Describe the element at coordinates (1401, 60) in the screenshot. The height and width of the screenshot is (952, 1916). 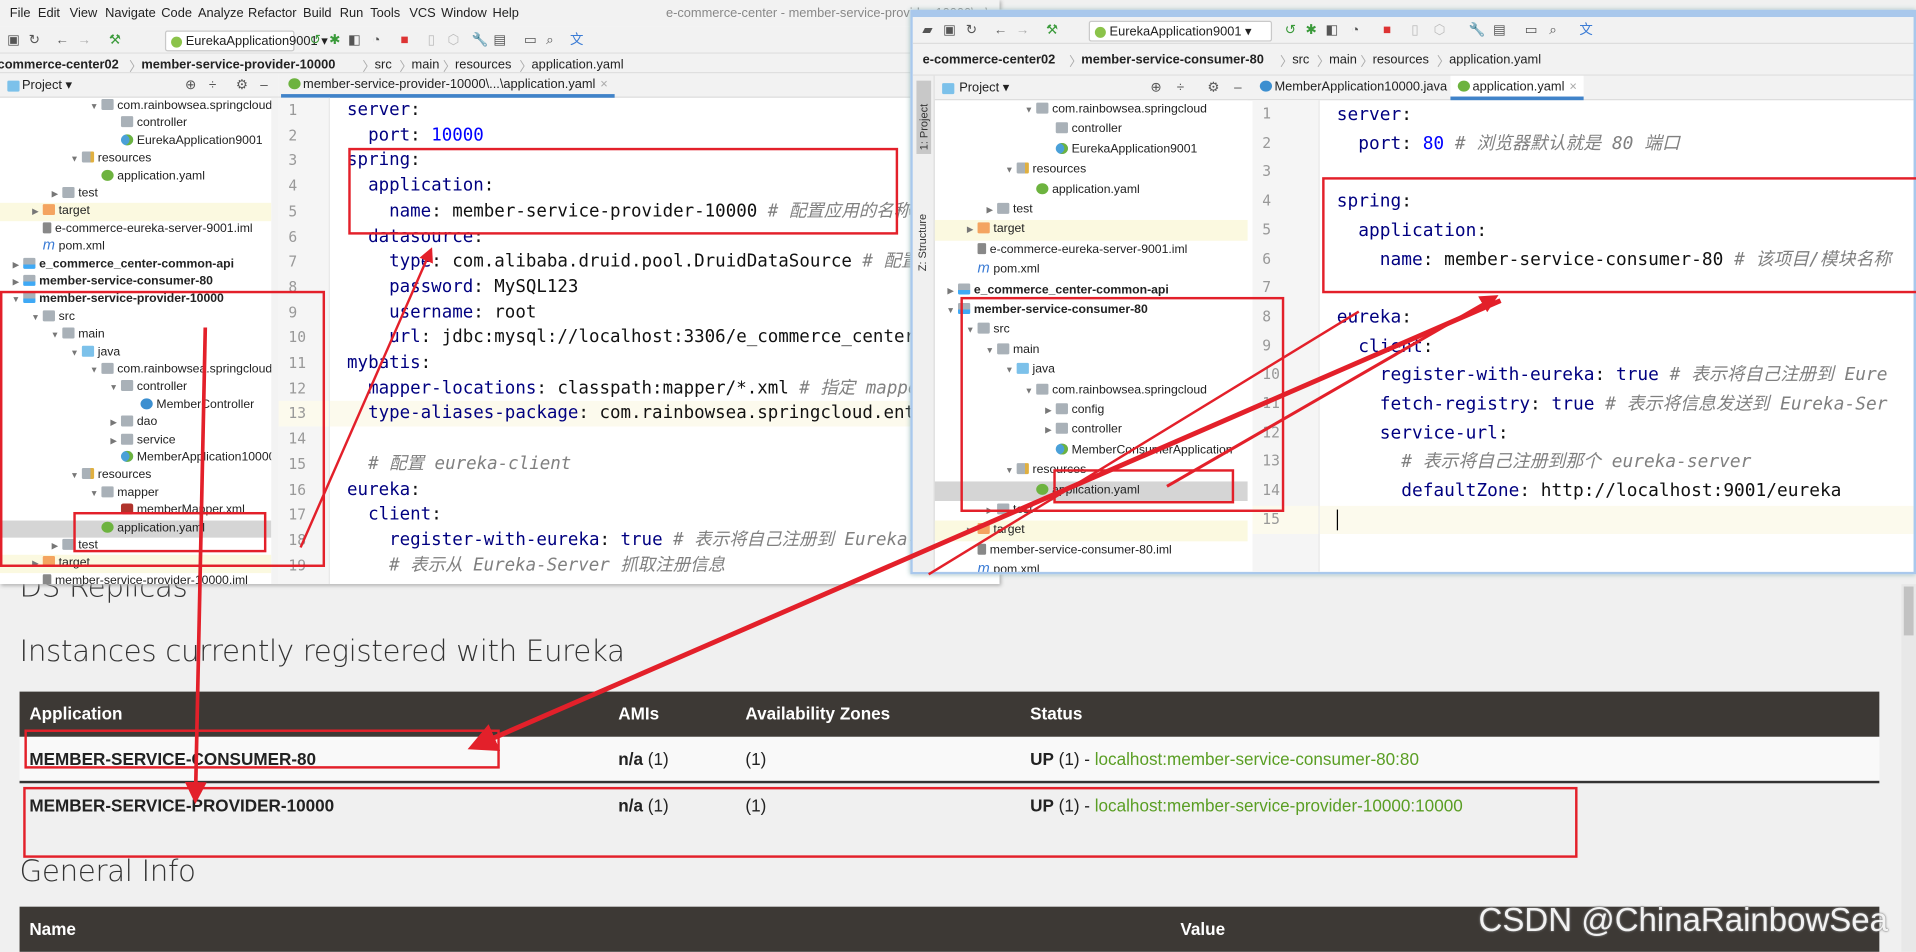
I see `breadcrumb-item: resources` at that location.